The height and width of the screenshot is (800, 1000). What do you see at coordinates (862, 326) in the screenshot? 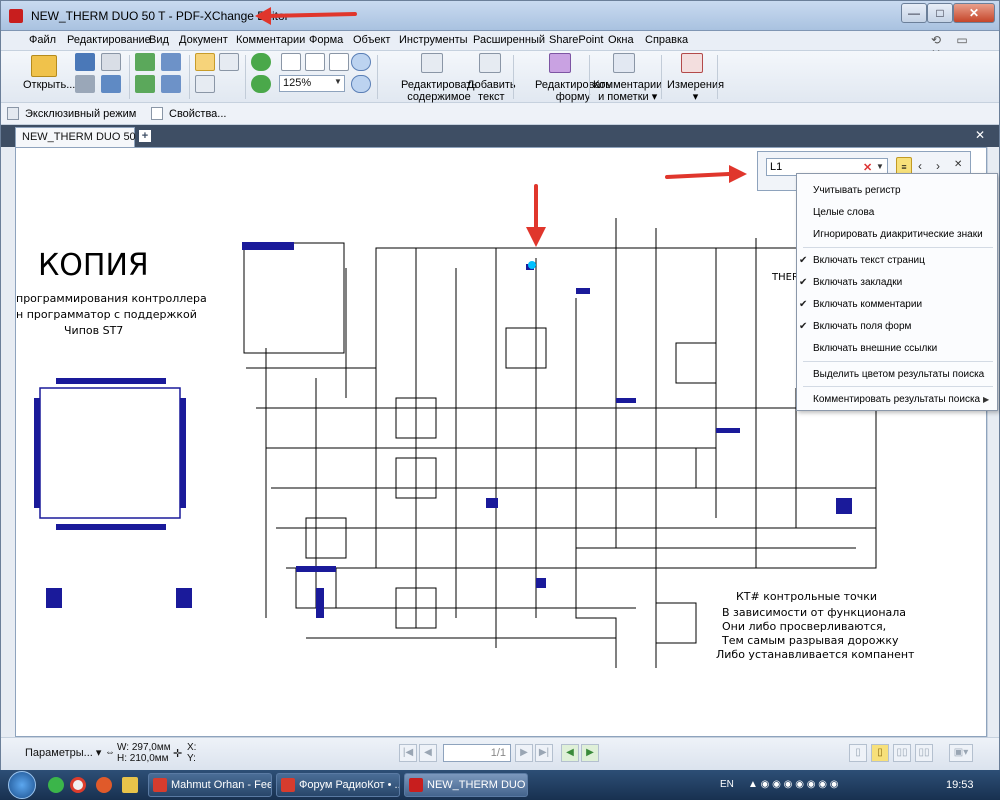
I see `option-form-fields: Включать поля форм` at bounding box center [862, 326].